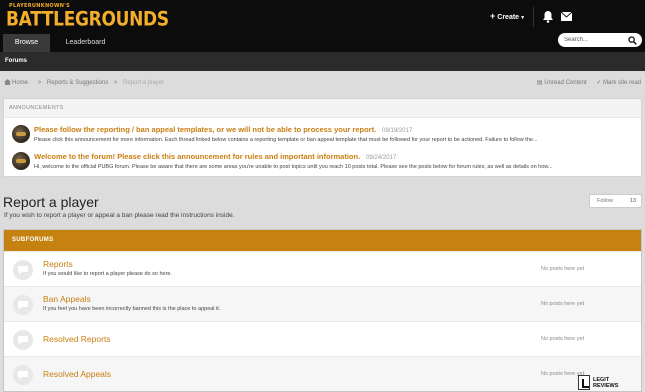 Image resolution: width=645 pixels, height=392 pixels. Describe the element at coordinates (566, 16) in the screenshot. I see `mail-icon` at that location.